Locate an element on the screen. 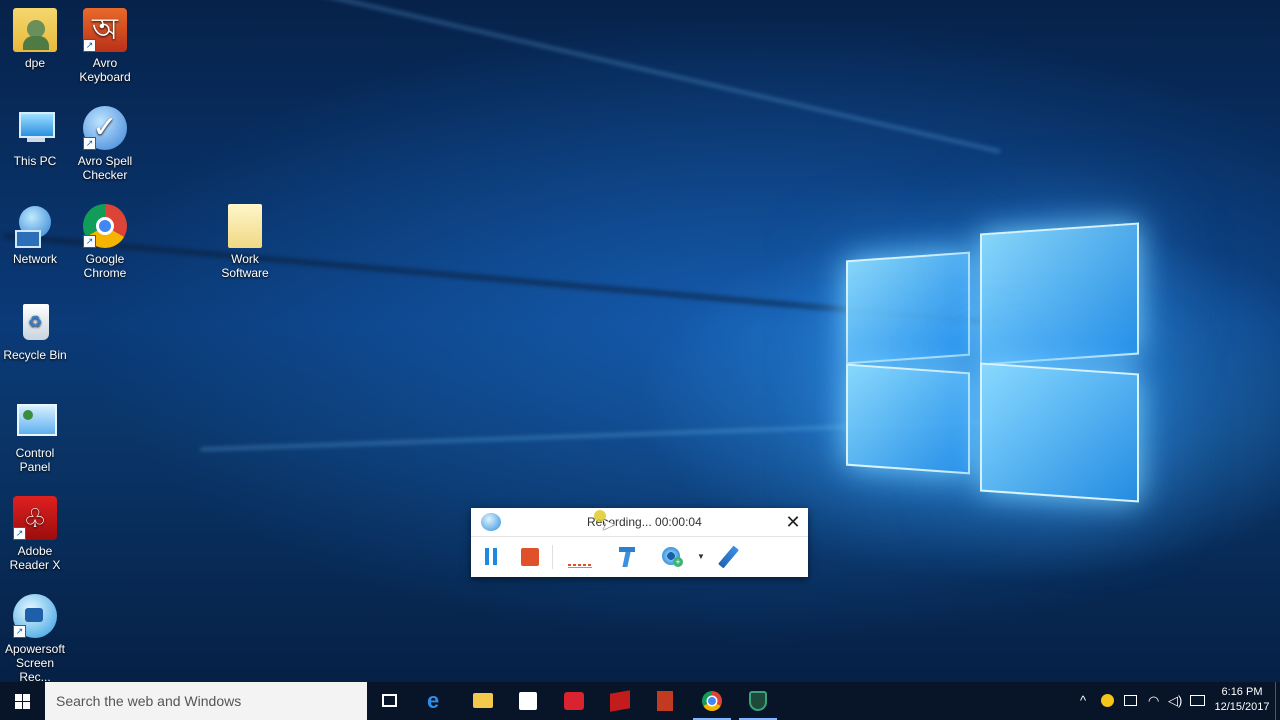 This screenshot has width=1280, height=720. audio-level-icon is located at coordinates (580, 565).